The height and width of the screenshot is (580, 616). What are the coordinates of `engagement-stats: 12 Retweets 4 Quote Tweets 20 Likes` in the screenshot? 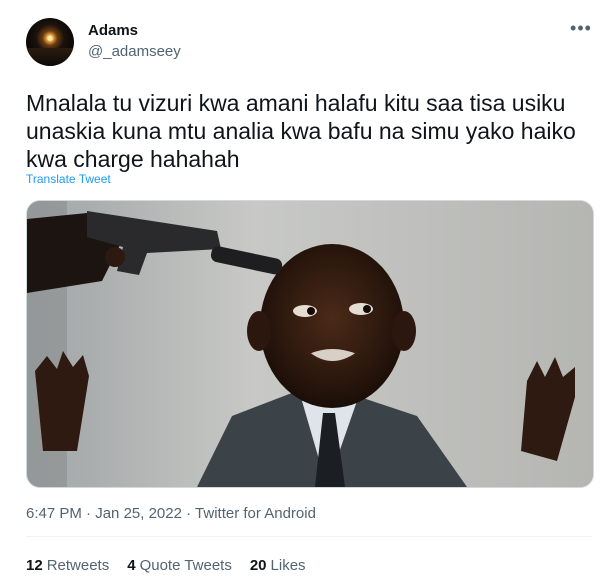 It's located at (166, 565).